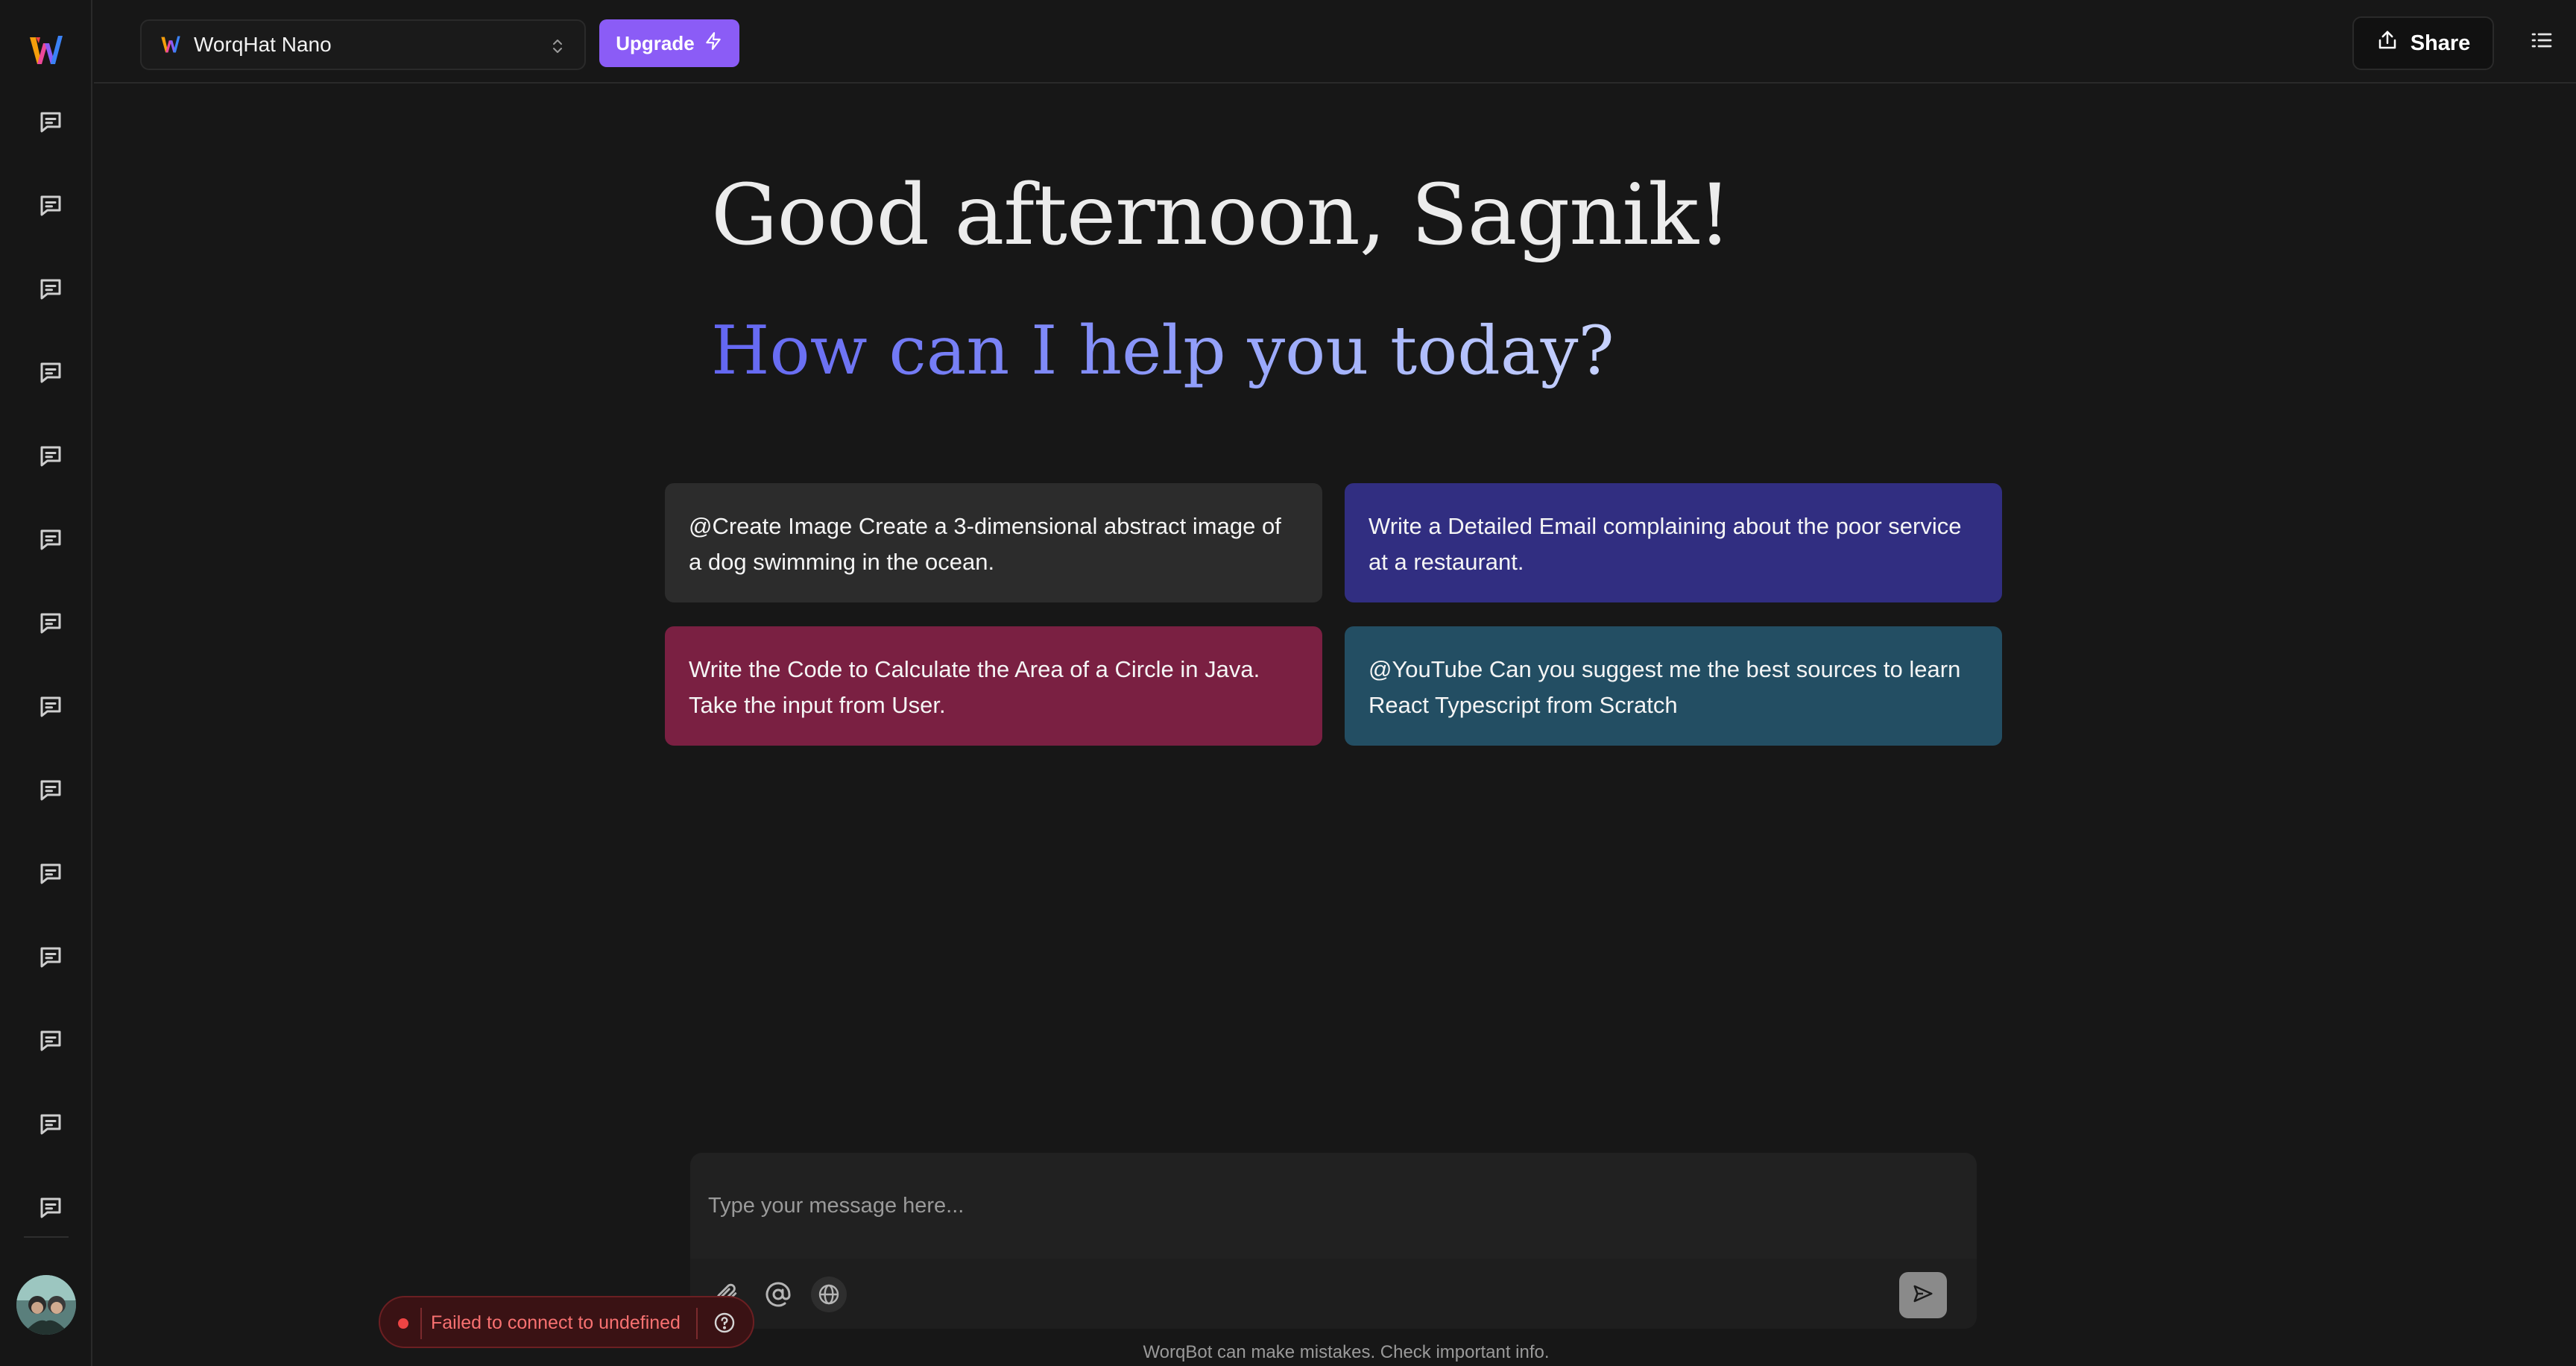  I want to click on send-icon, so click(1923, 1295).